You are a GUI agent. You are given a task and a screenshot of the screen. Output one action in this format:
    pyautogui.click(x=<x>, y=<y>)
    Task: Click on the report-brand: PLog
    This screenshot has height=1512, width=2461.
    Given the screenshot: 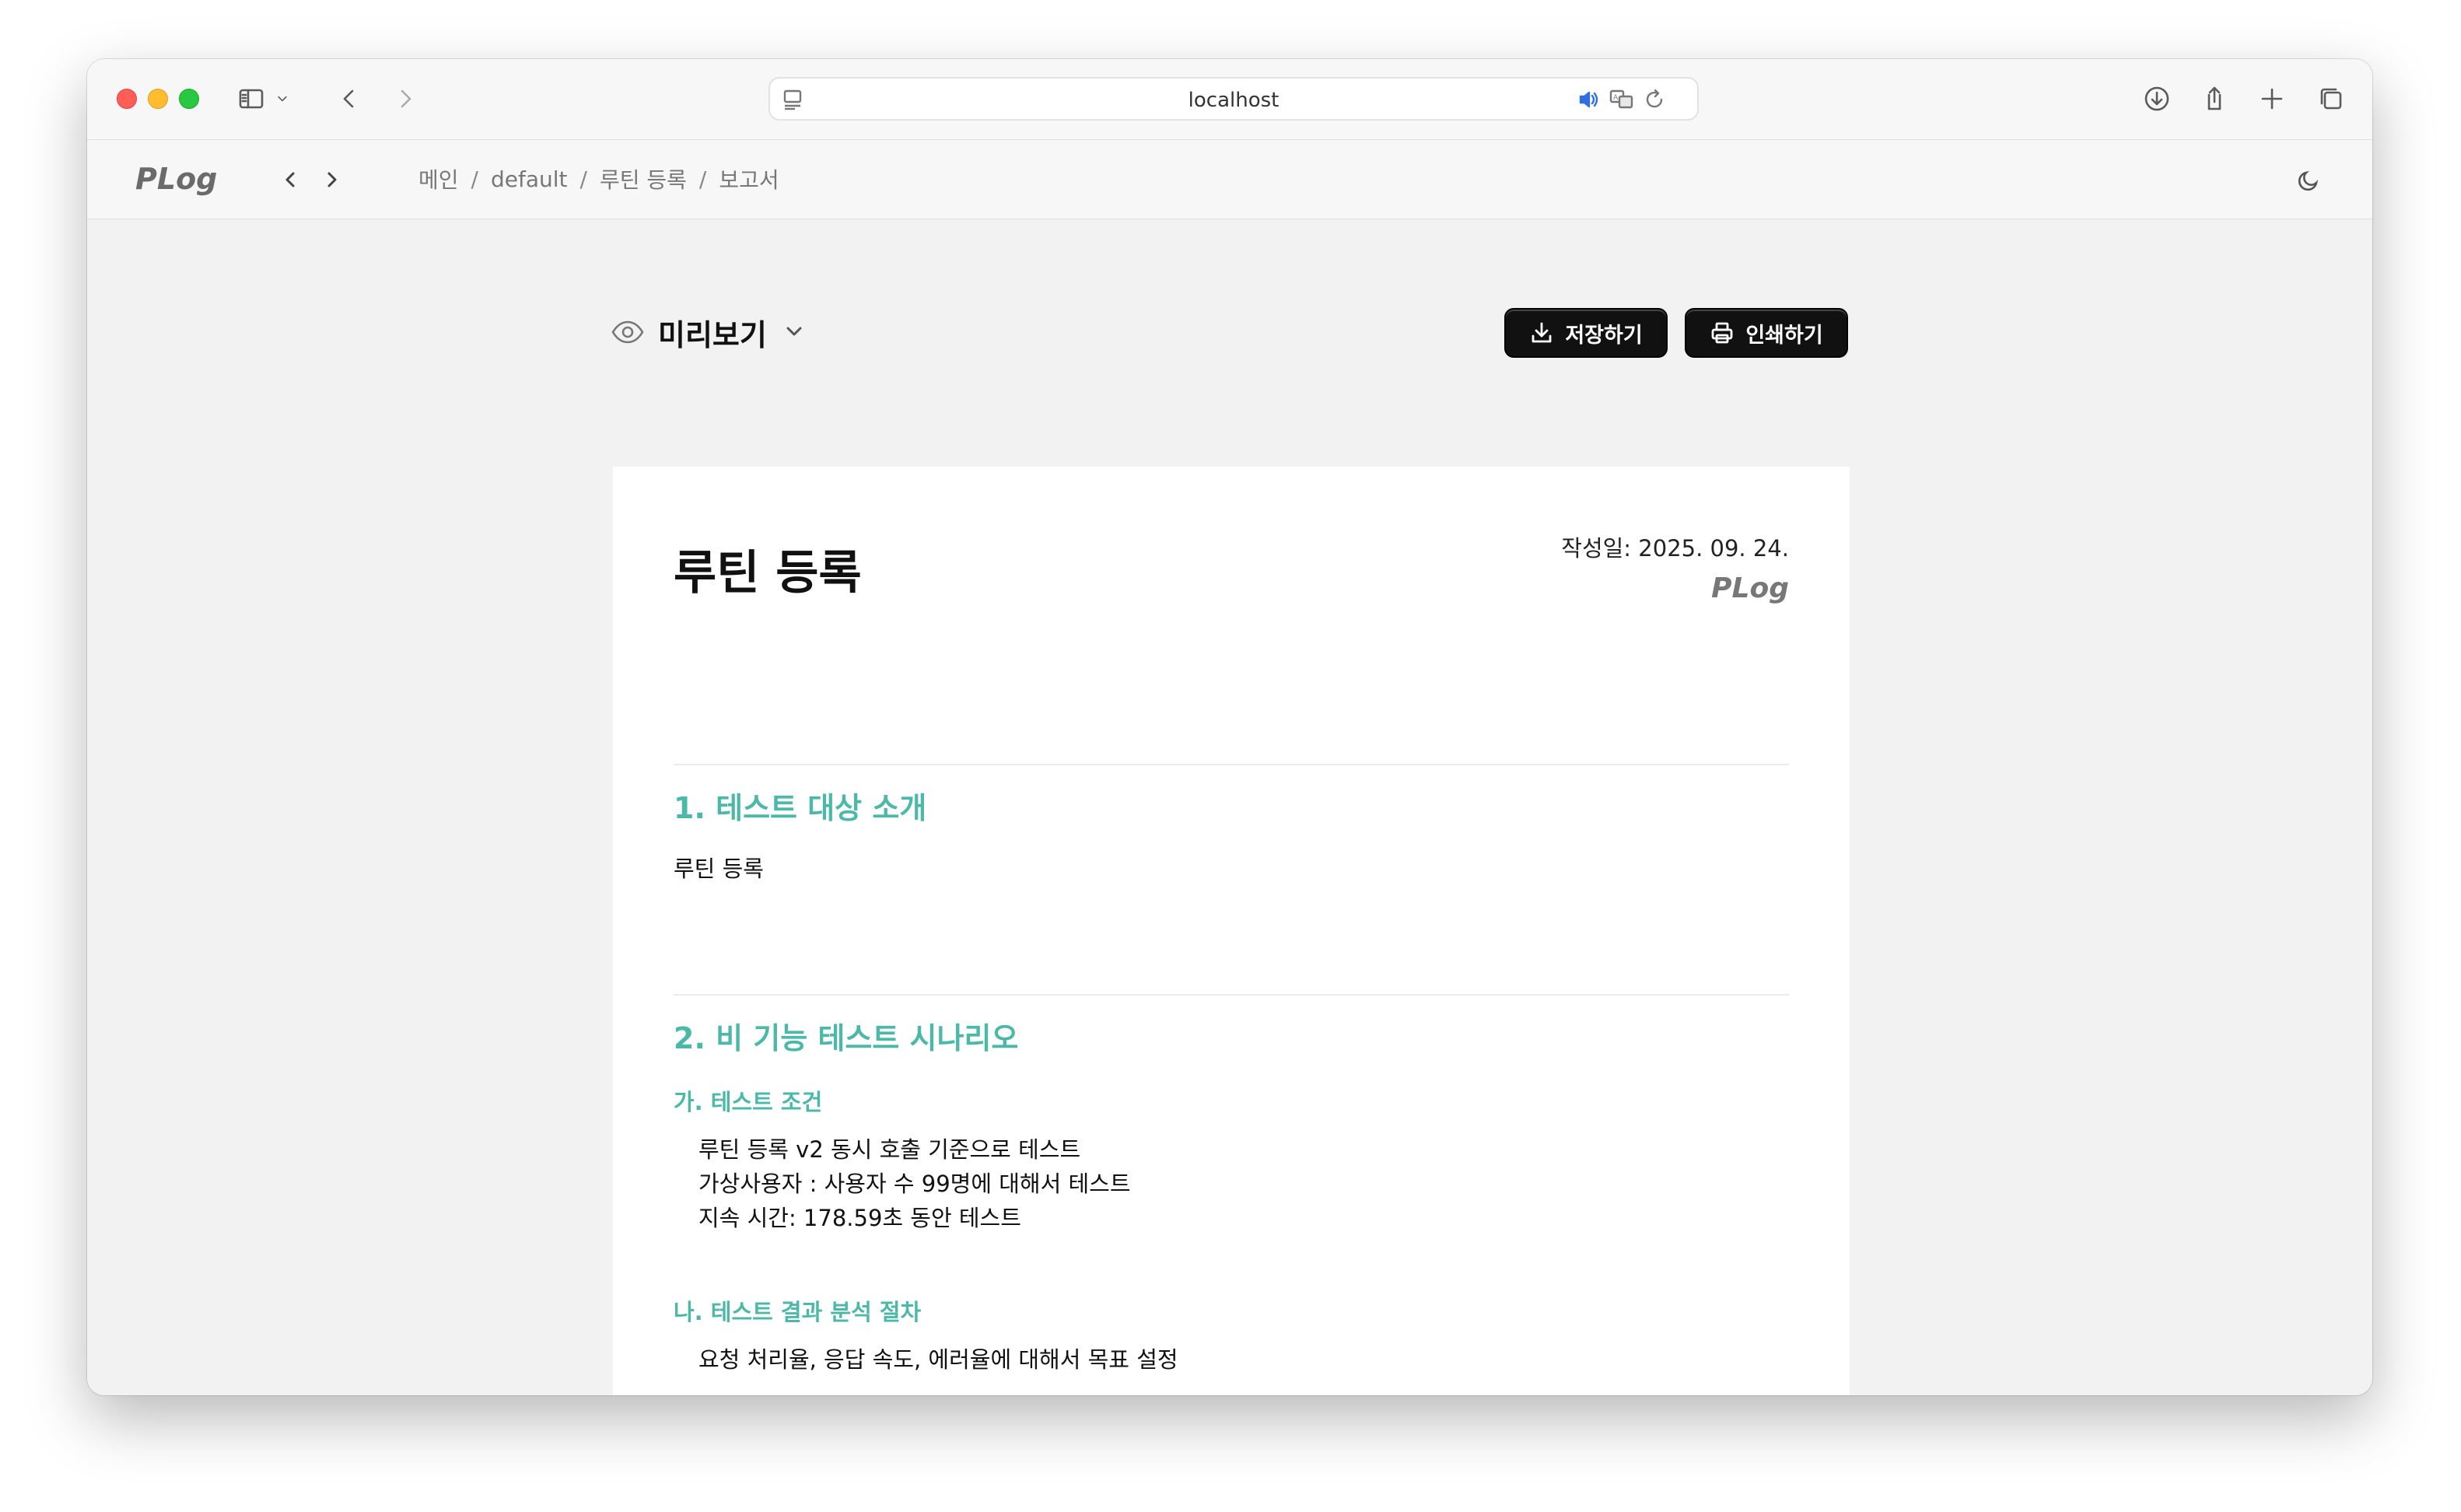 What is the action you would take?
    pyautogui.click(x=1750, y=588)
    